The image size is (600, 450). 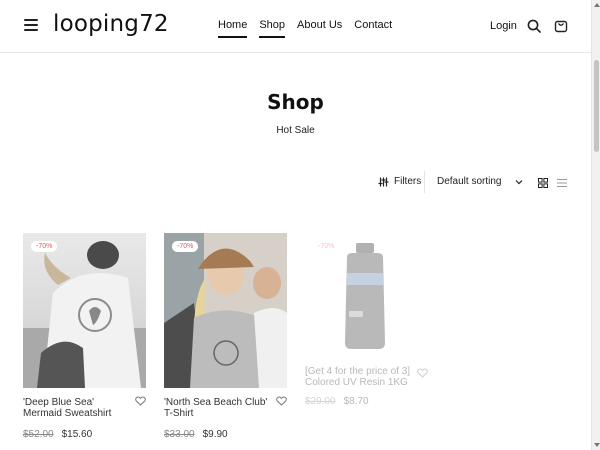 I want to click on list-view-icon, so click(x=562, y=183).